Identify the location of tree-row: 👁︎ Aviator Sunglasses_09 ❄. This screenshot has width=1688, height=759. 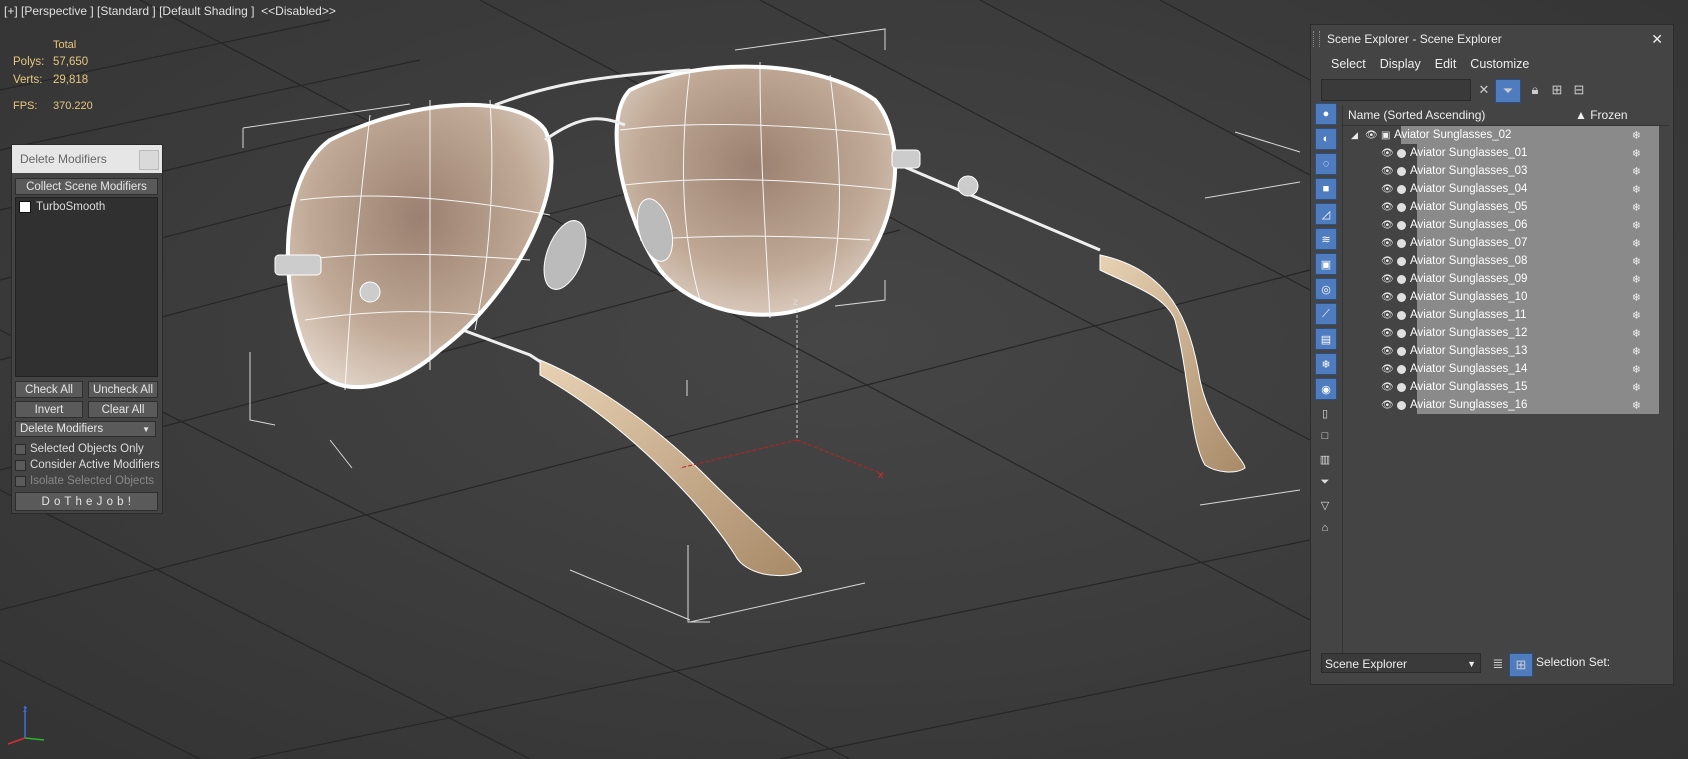
(1506, 279).